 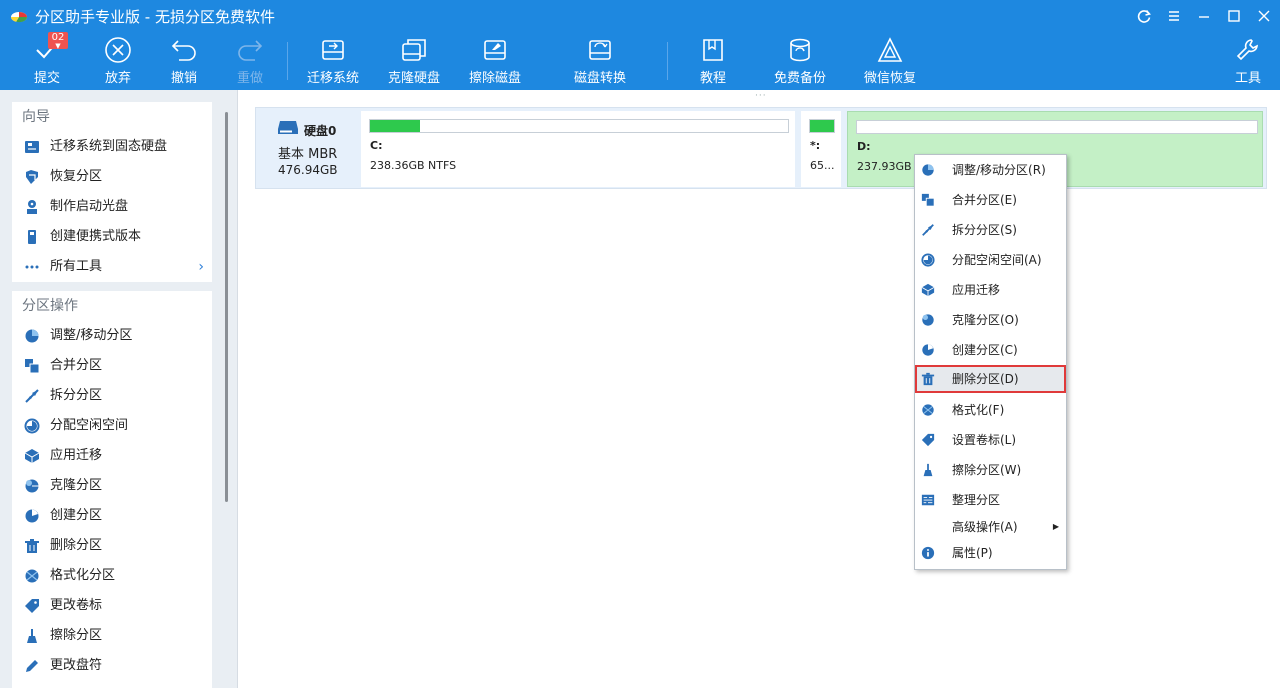 What do you see at coordinates (1248, 62) in the screenshot?
I see `tools-button: 工具` at bounding box center [1248, 62].